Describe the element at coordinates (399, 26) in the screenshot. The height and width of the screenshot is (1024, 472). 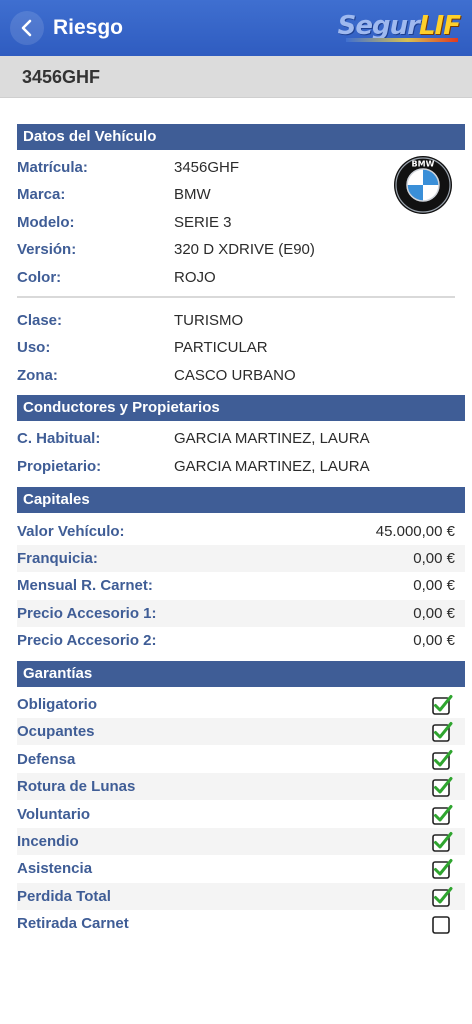
I see `seguralif-logo: Segur LIF` at that location.